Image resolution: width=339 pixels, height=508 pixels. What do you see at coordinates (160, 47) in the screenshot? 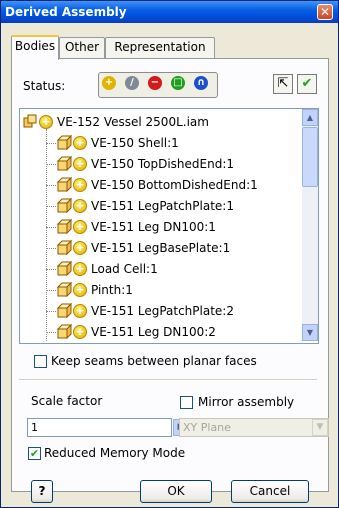
I see `tab-representation: Representation` at bounding box center [160, 47].